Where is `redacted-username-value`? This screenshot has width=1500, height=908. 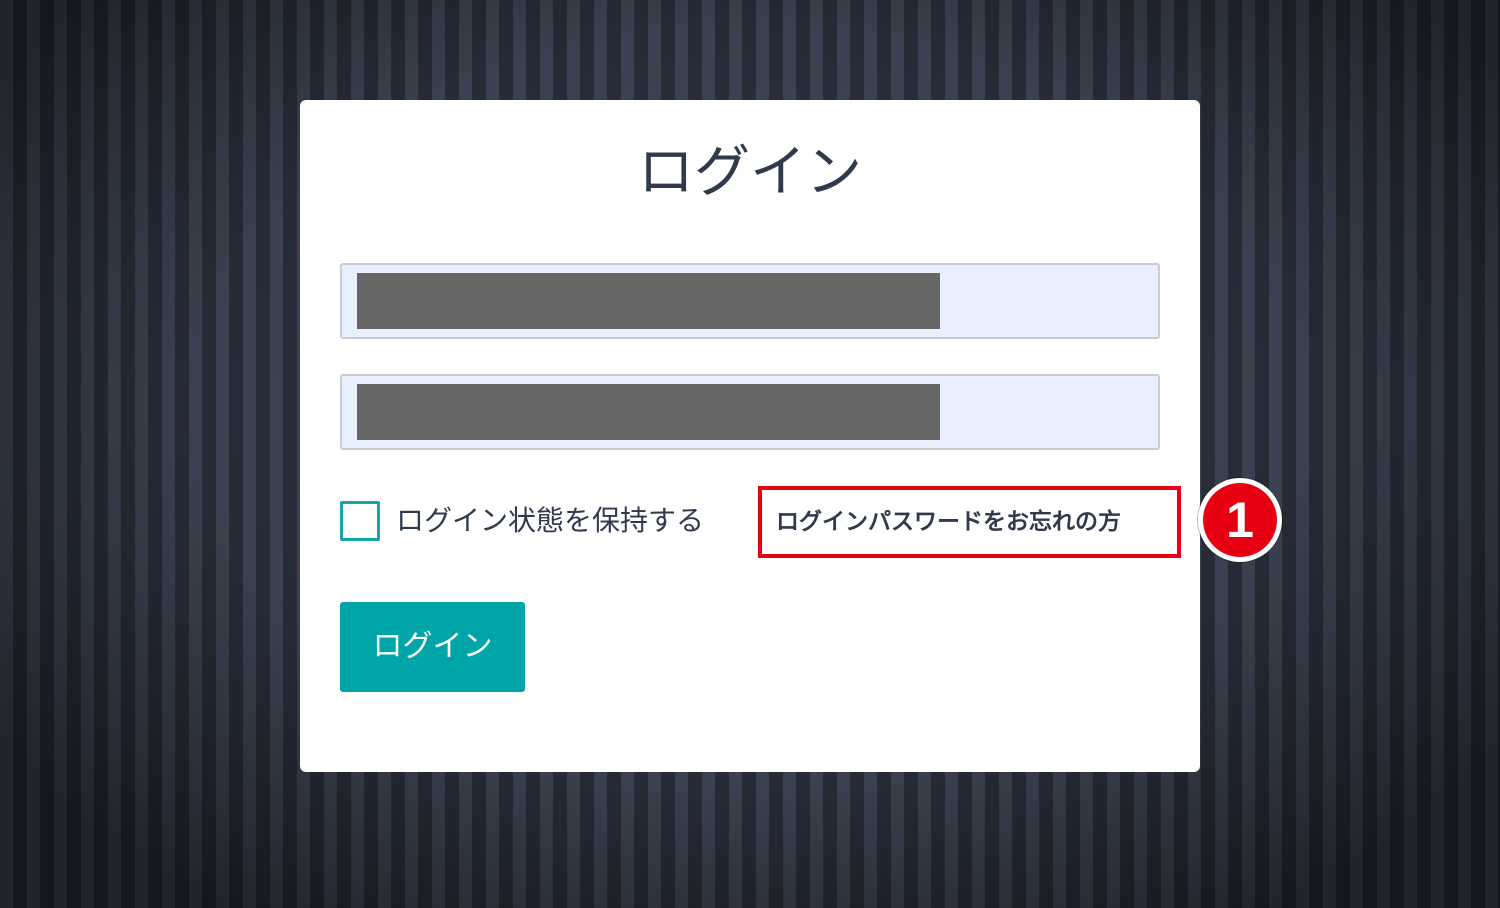
redacted-username-value is located at coordinates (648, 301).